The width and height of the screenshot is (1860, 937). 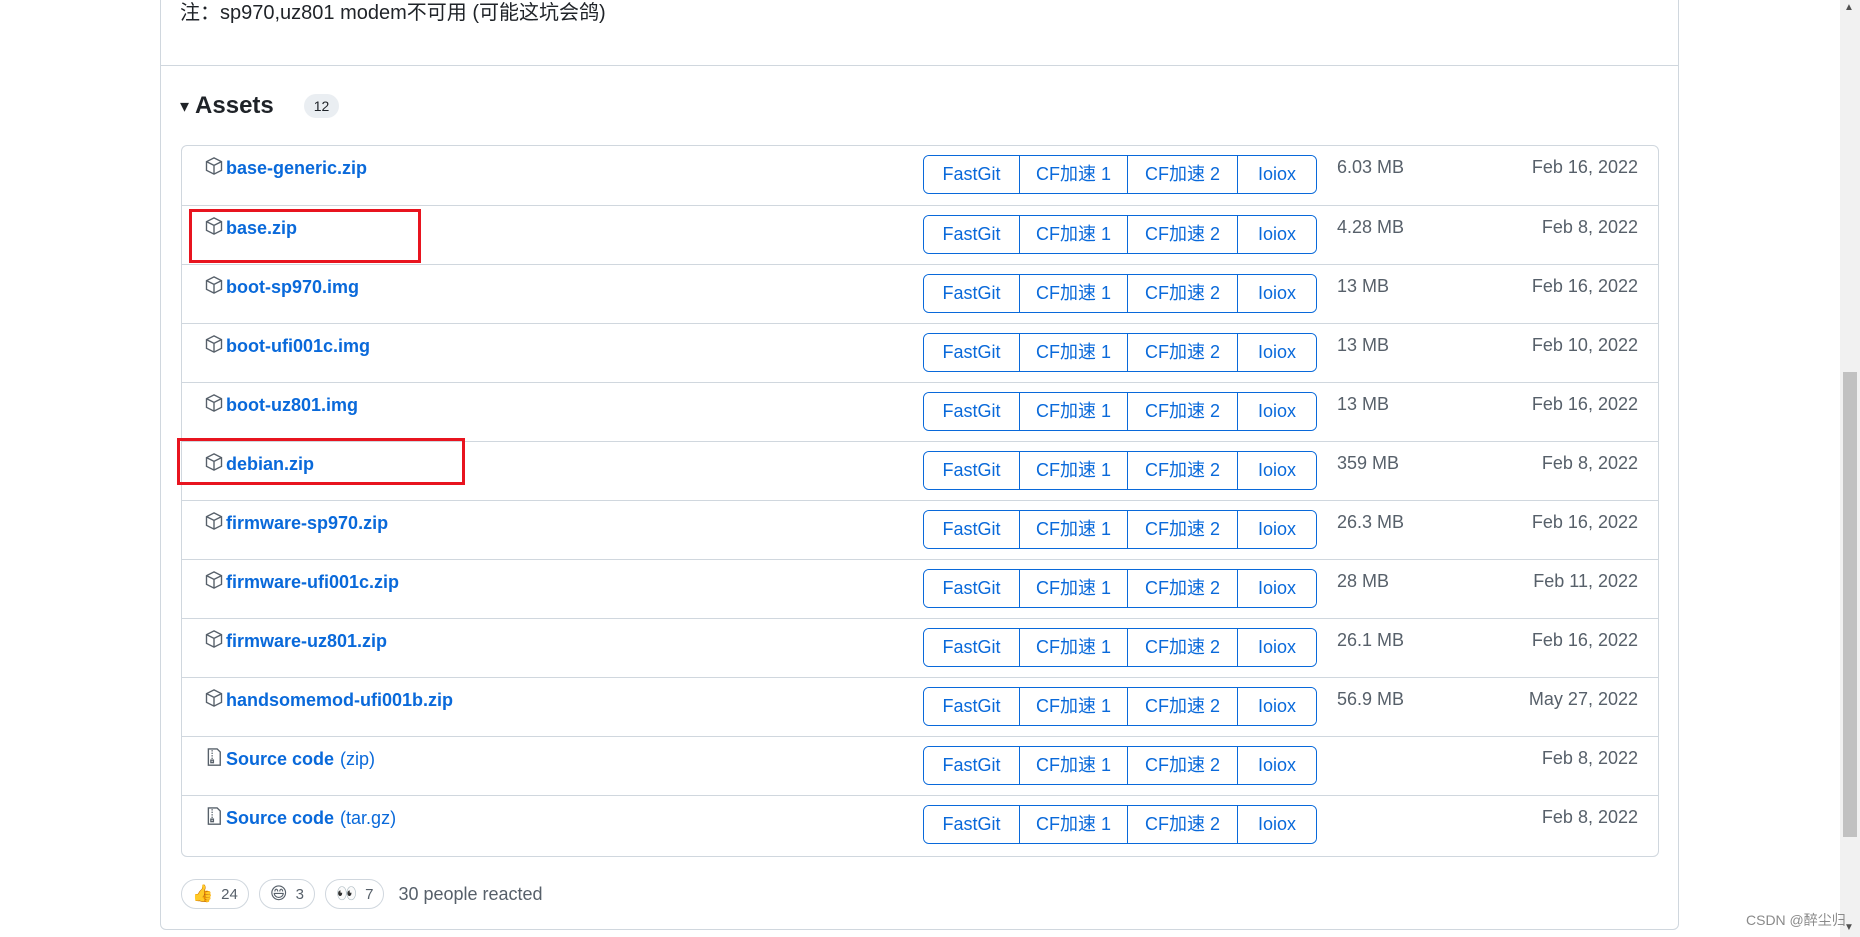 I want to click on asset-link: firmware-uz801.zip, so click(x=295, y=641).